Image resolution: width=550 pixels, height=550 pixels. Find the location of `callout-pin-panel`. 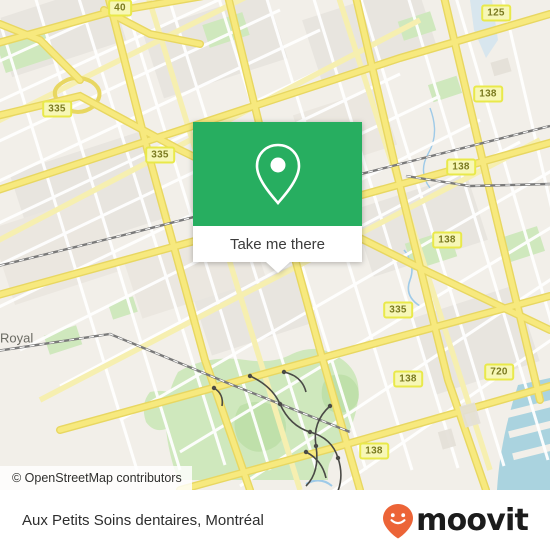

callout-pin-panel is located at coordinates (277, 174).